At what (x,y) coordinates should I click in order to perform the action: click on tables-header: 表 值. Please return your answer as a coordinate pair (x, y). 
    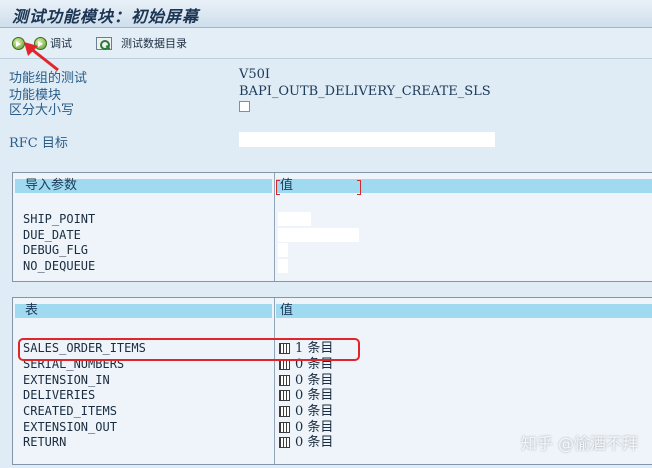
    Looking at the image, I should click on (332, 309).